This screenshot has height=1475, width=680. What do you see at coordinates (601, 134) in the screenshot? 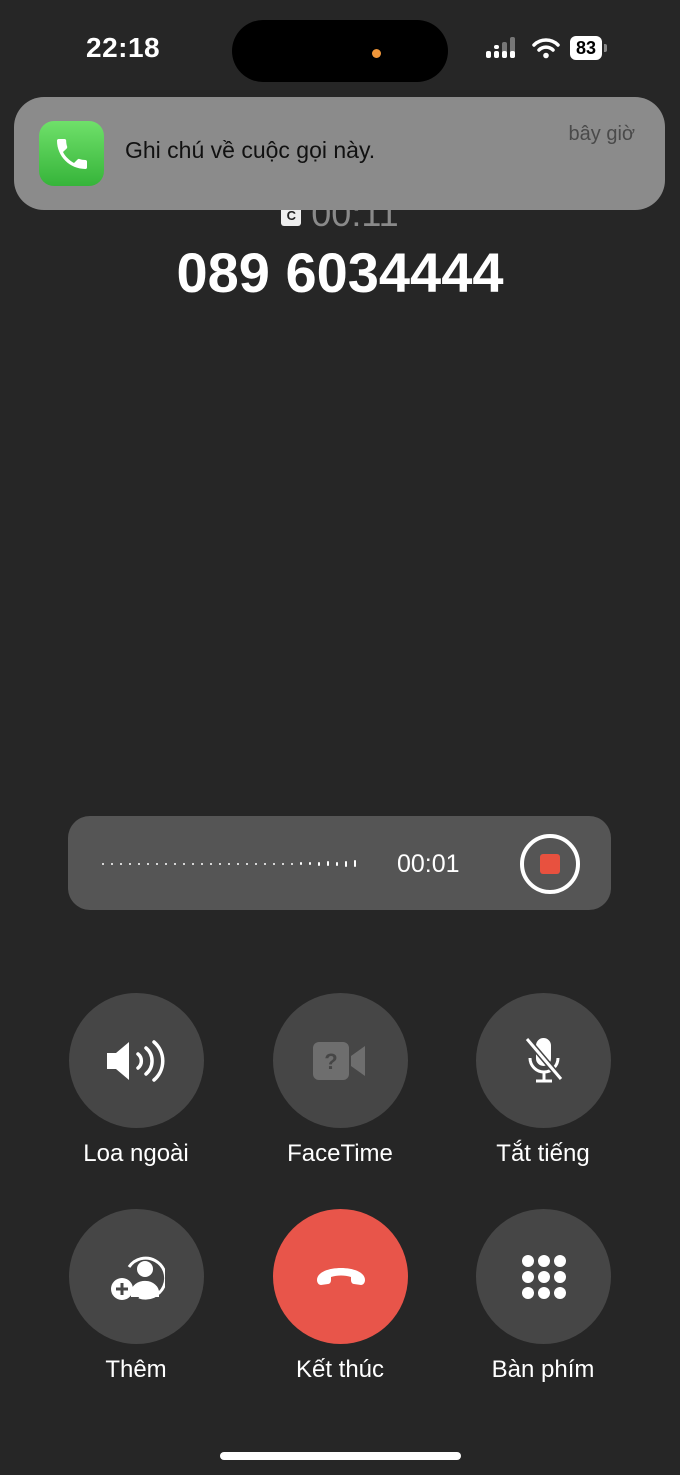
I see `notification-time: bây giờ` at bounding box center [601, 134].